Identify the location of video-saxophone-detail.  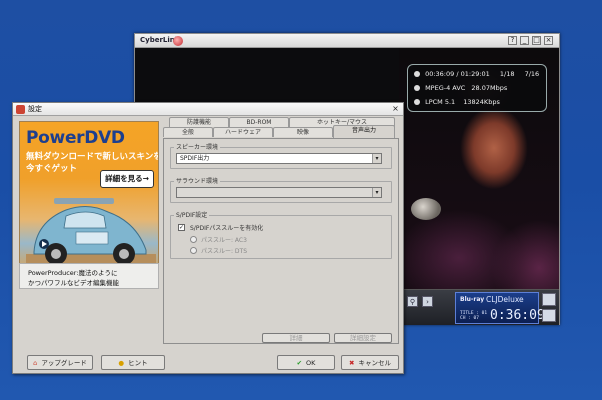
(426, 209).